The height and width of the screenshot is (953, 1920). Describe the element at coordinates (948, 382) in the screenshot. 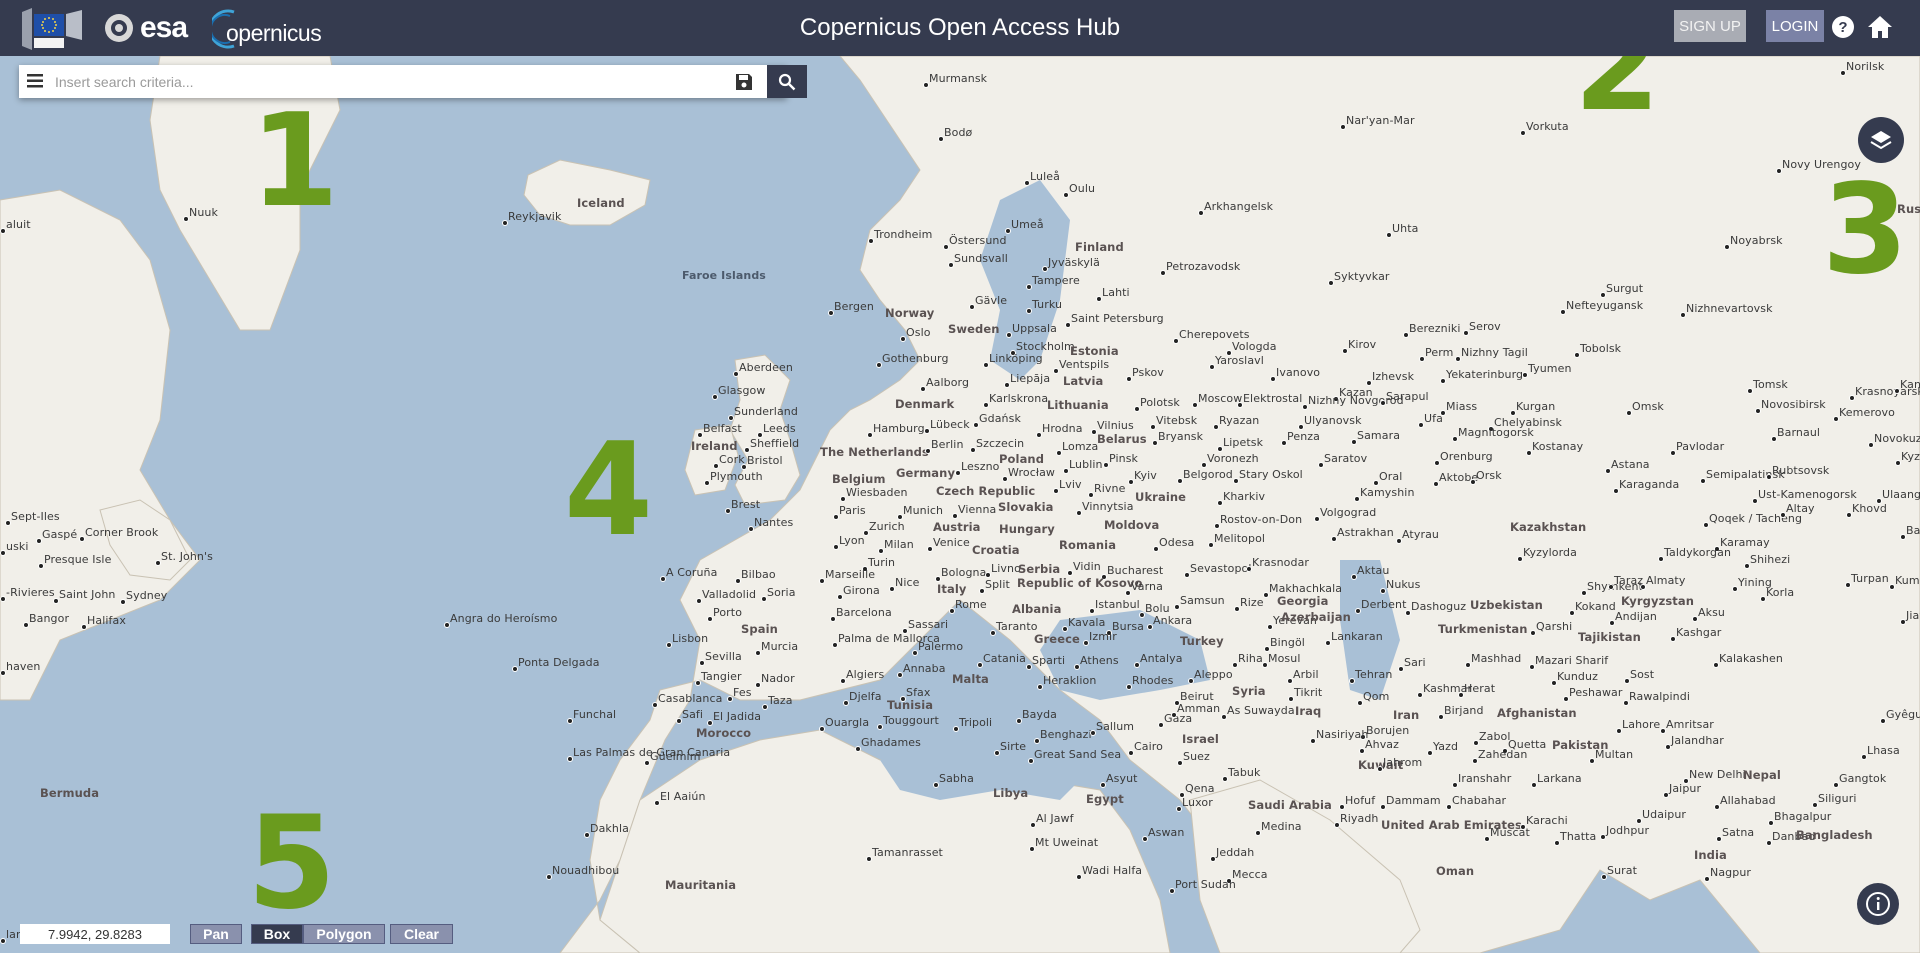

I see `map-place-label: Aalborg` at that location.